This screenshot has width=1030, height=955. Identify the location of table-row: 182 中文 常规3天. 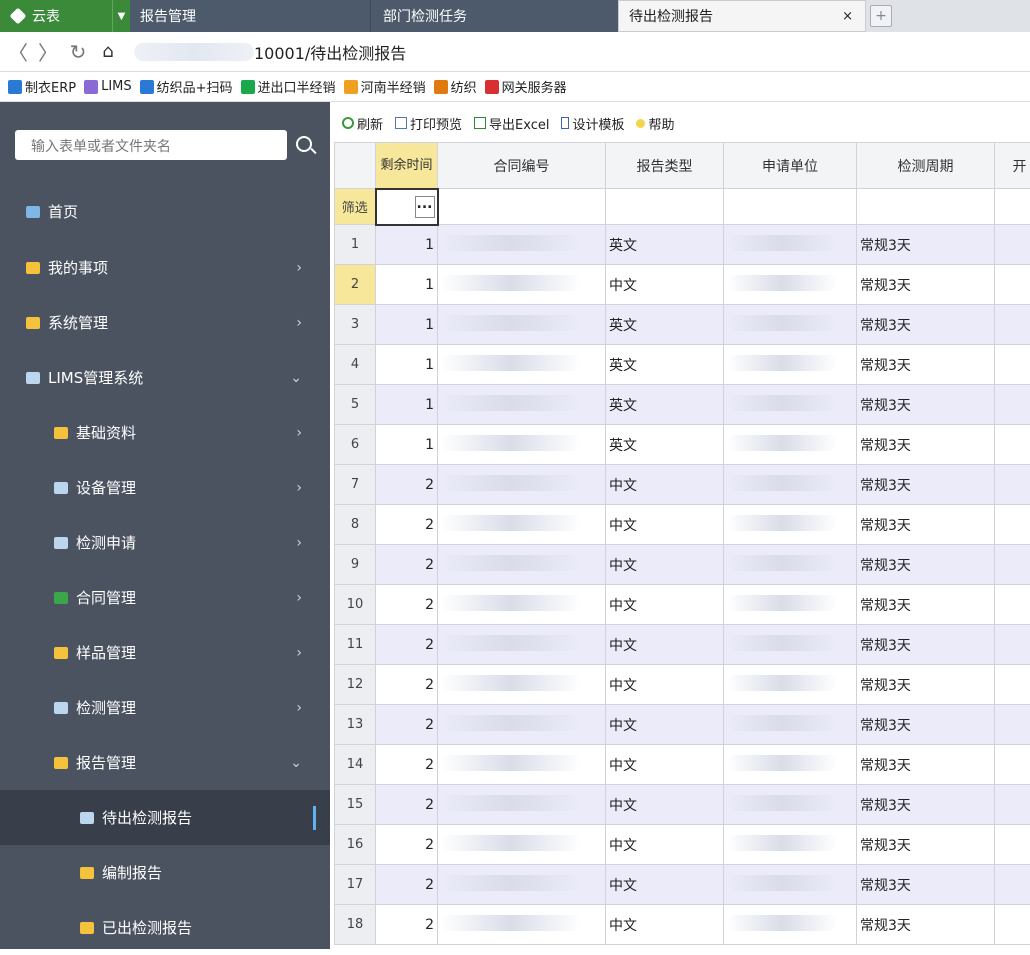
(682, 925).